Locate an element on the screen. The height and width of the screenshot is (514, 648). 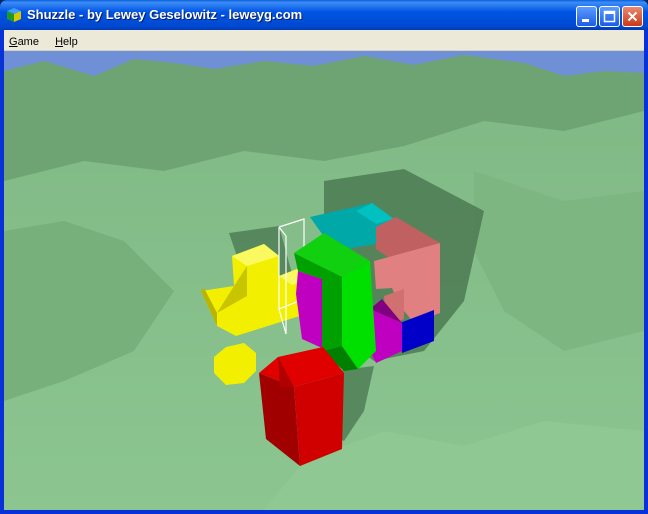
close-button is located at coordinates (632, 16).